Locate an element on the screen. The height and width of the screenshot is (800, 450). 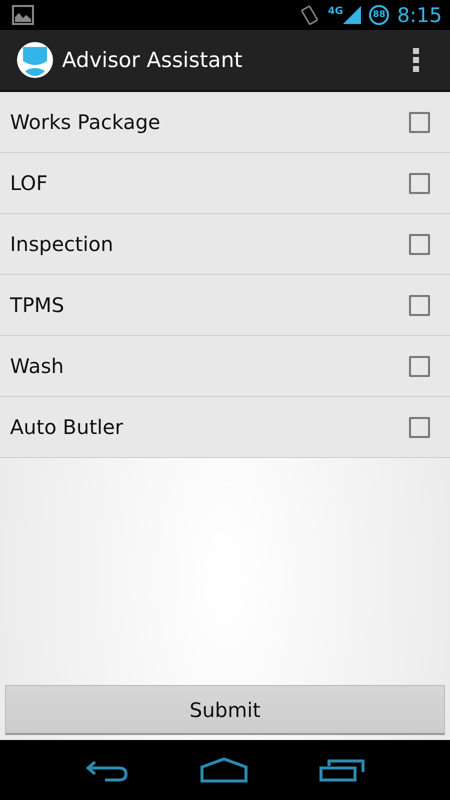
signal-icon is located at coordinates (352, 15).